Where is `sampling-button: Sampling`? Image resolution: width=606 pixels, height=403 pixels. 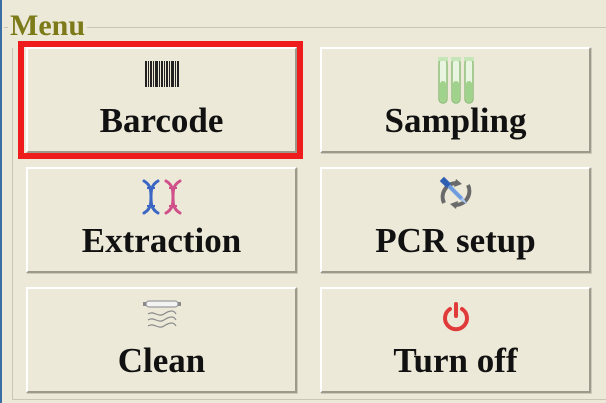
sampling-button: Sampling is located at coordinates (455, 100).